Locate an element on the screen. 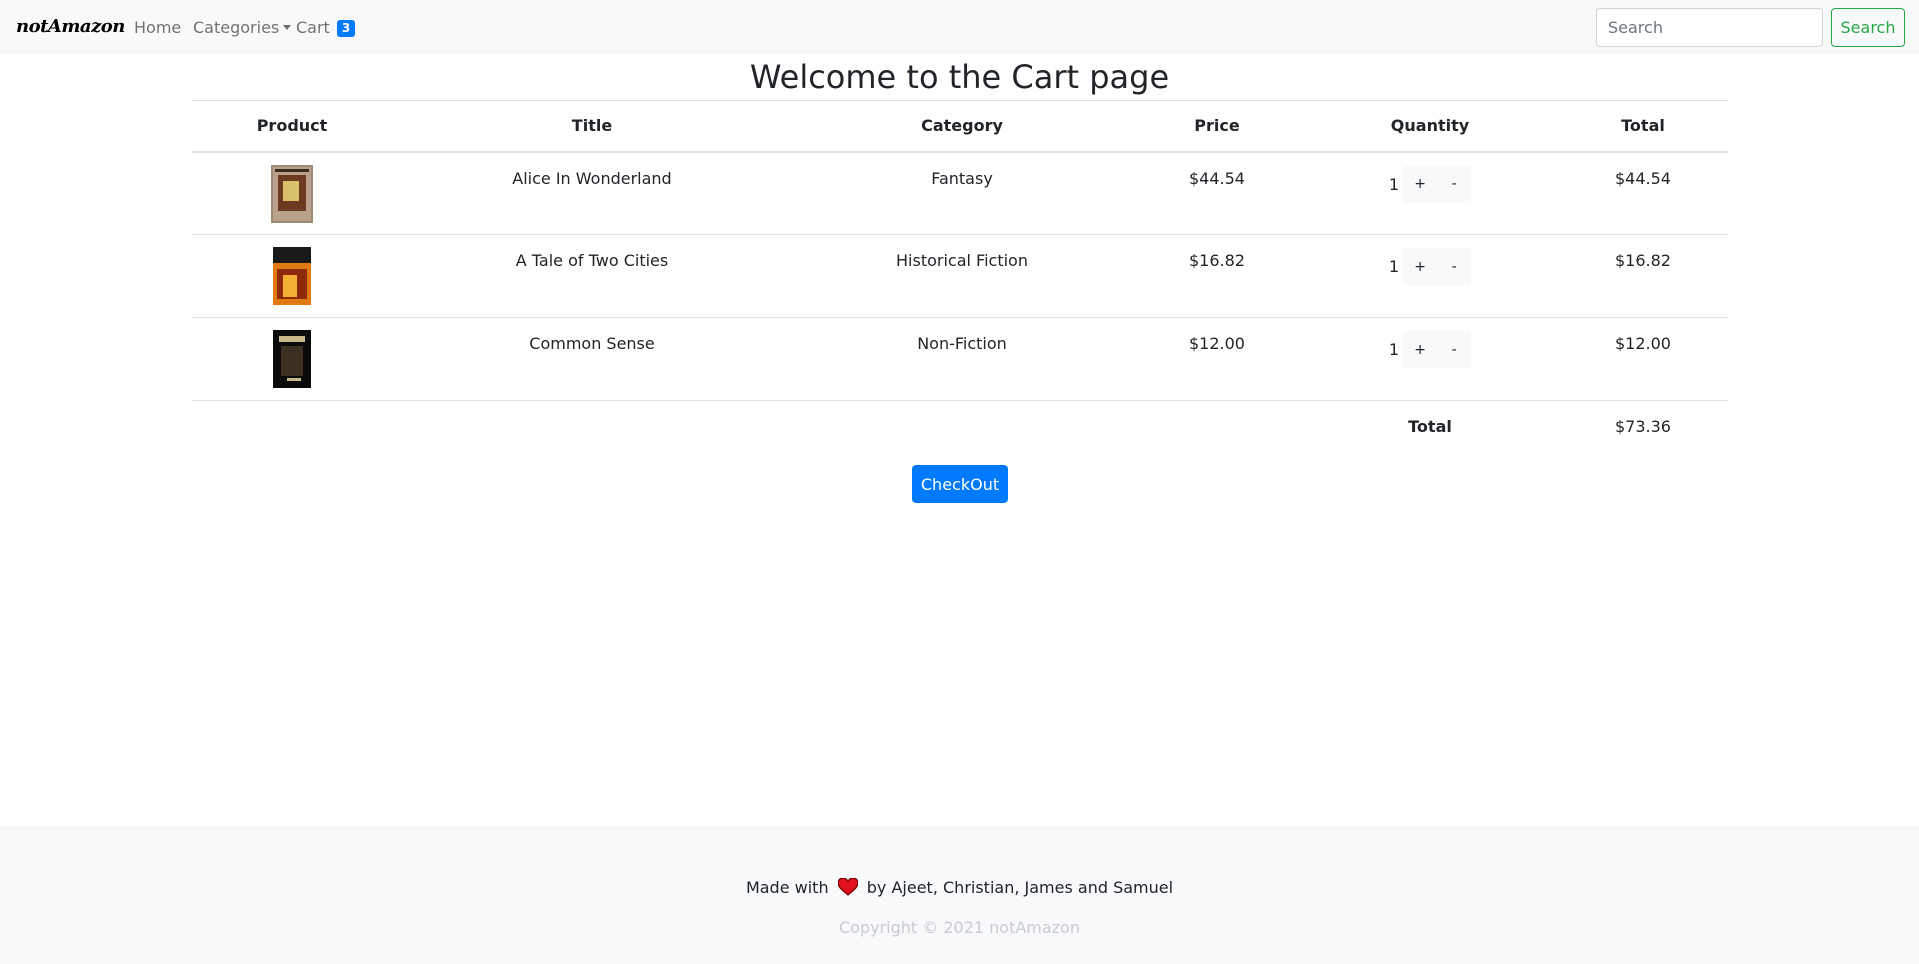 This screenshot has height=964, width=1919. nav-cart-label: Cart is located at coordinates (313, 27).